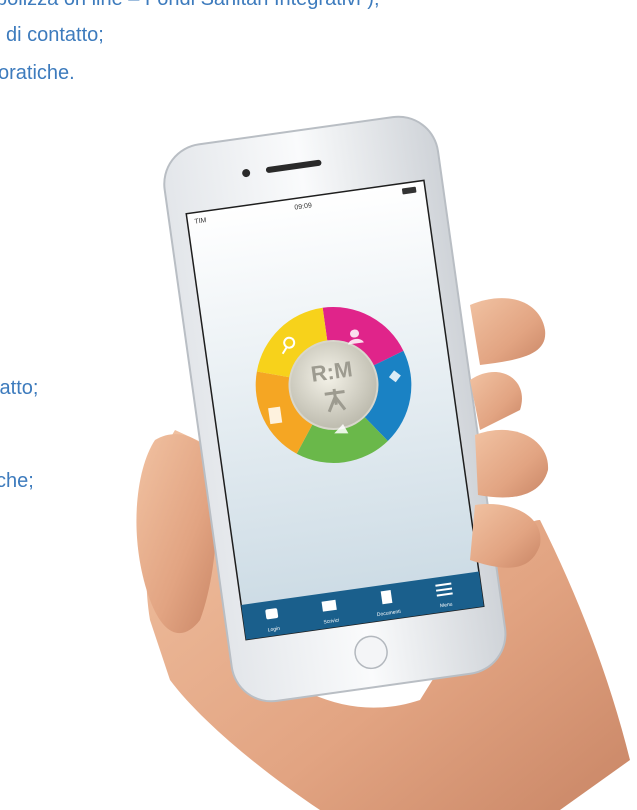 This screenshot has height=810, width=637. I want to click on lock-icon, so click(272, 614).